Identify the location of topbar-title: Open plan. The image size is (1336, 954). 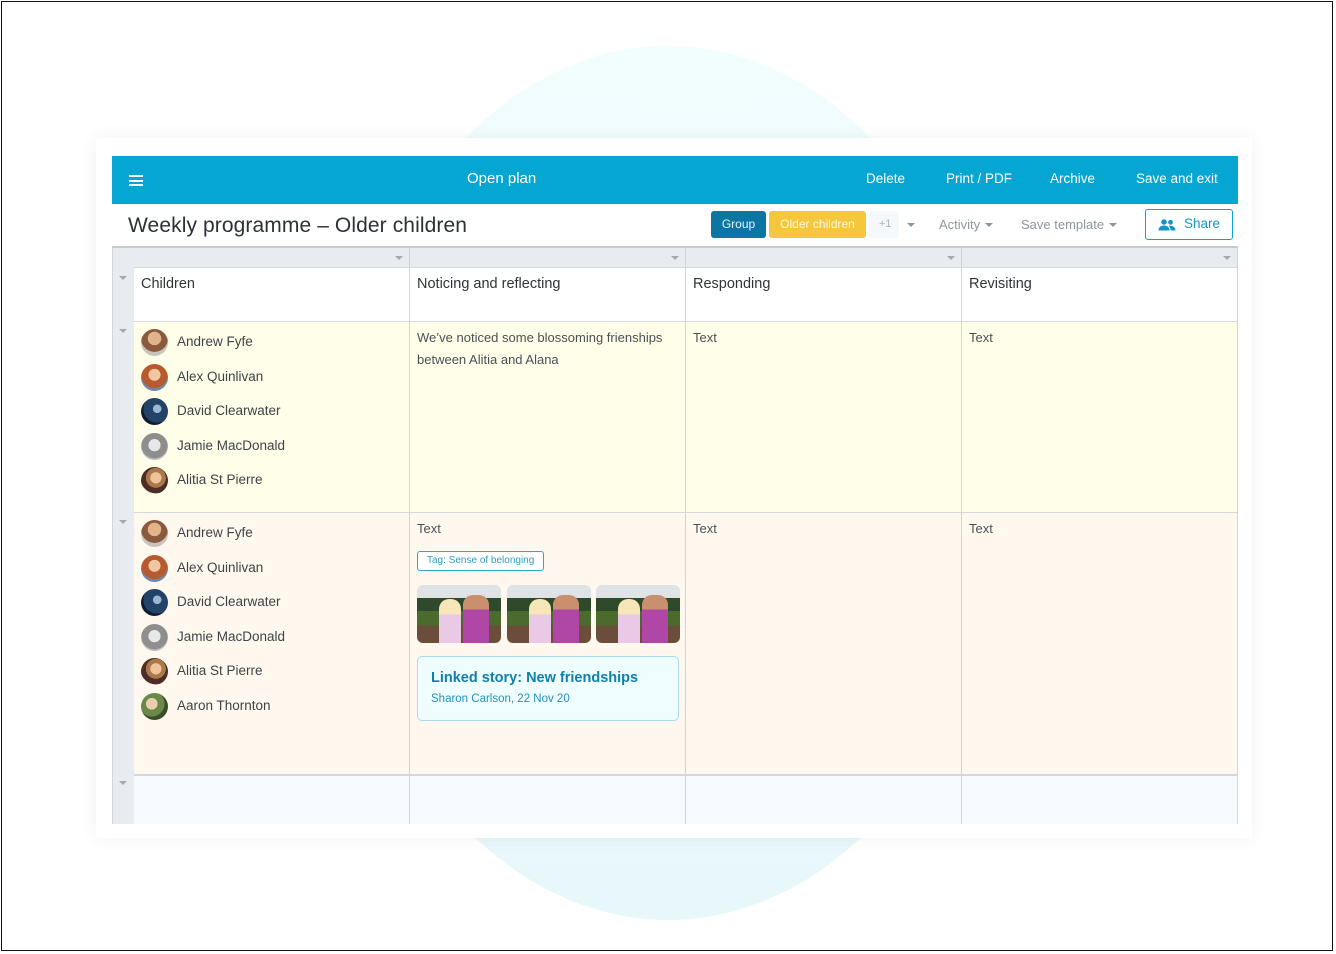
(502, 178).